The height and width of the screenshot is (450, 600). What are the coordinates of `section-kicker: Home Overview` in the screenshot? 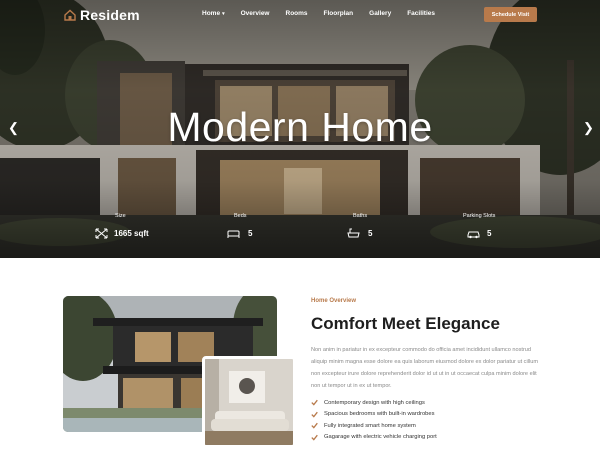 It's located at (334, 301).